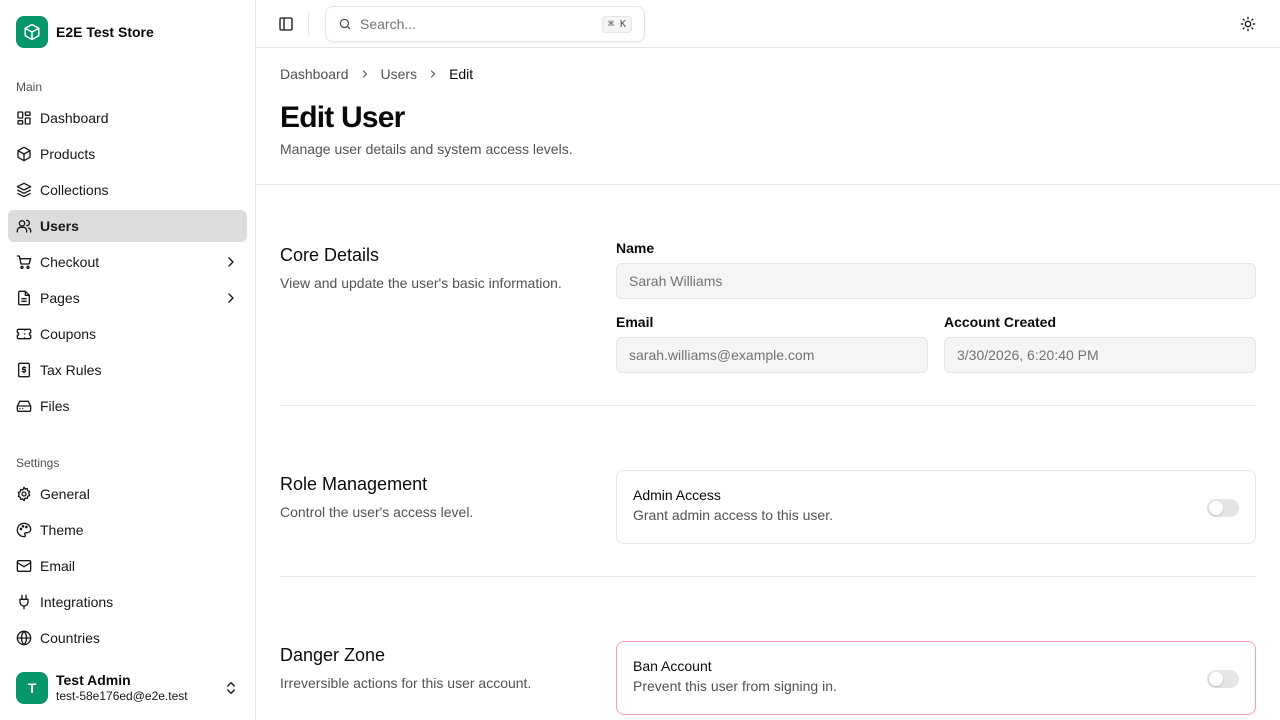 The height and width of the screenshot is (720, 1280). Describe the element at coordinates (314, 74) in the screenshot. I see `breadcrumb-dashboard: Dashboard` at that location.